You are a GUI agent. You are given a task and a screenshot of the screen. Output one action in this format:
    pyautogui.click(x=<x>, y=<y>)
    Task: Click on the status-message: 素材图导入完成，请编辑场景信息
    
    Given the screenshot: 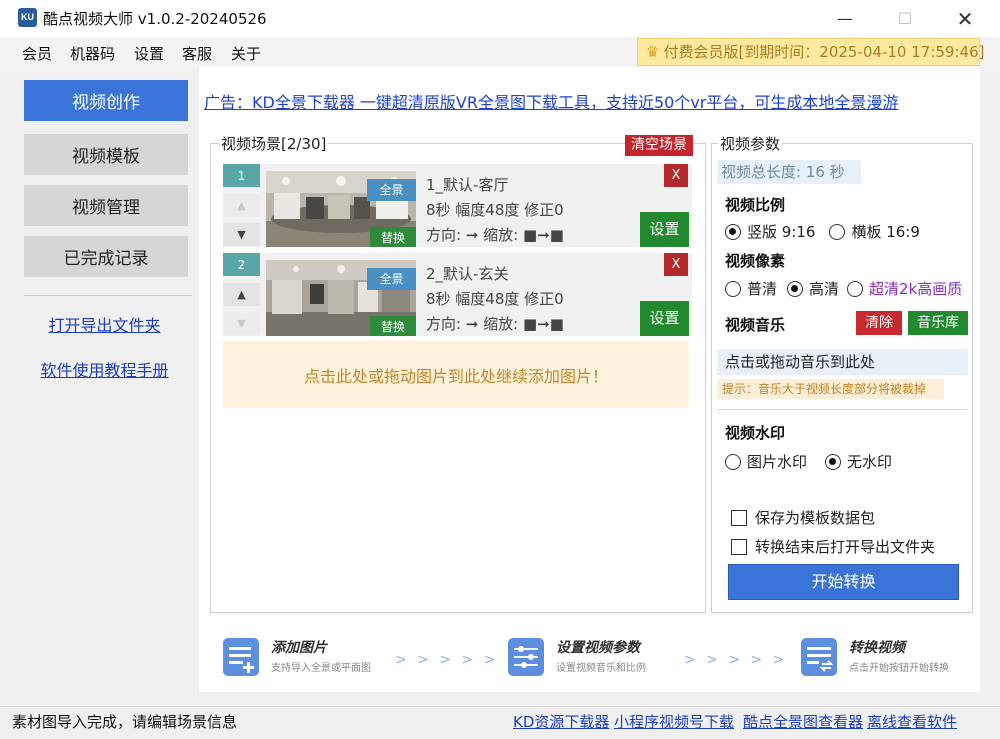 What is the action you would take?
    pyautogui.click(x=125, y=722)
    